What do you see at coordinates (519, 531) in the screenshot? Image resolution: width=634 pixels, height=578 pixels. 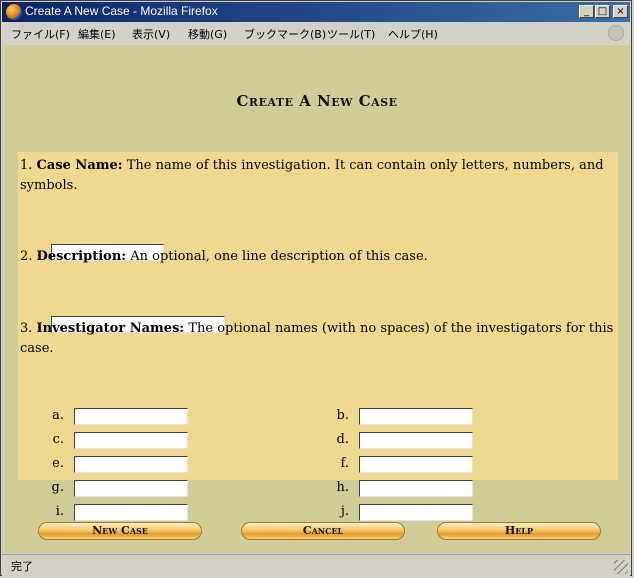 I see `help-button: Help` at bounding box center [519, 531].